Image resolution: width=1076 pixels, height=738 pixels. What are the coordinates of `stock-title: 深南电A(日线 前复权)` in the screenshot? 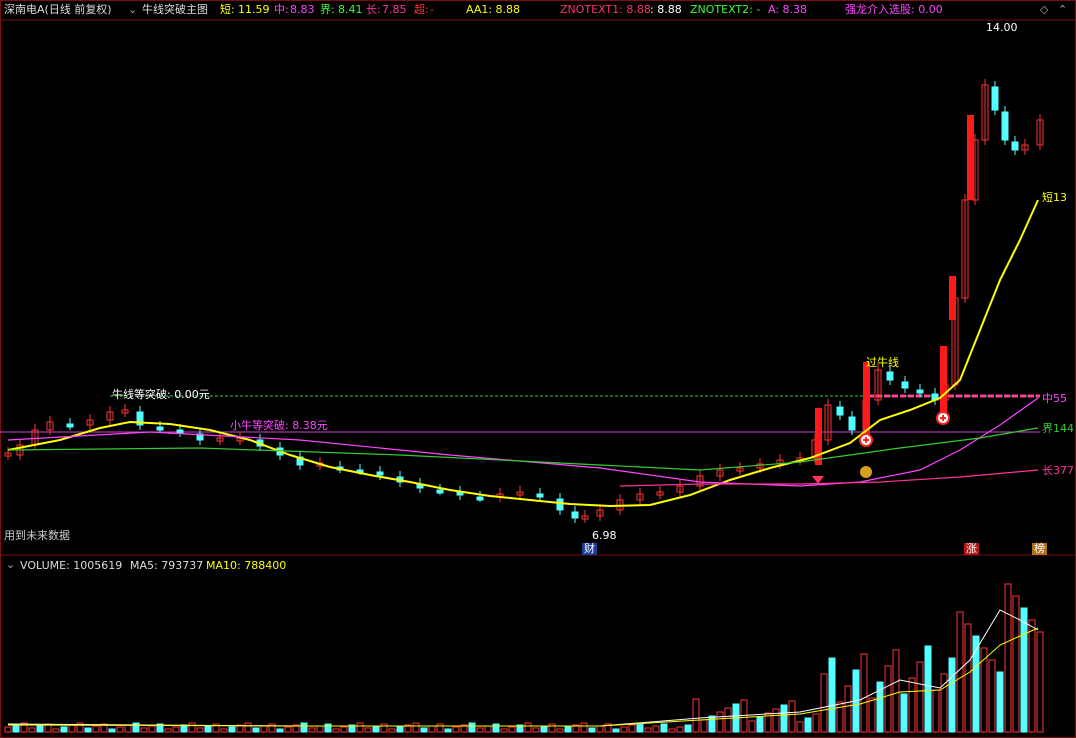 It's located at (58, 10).